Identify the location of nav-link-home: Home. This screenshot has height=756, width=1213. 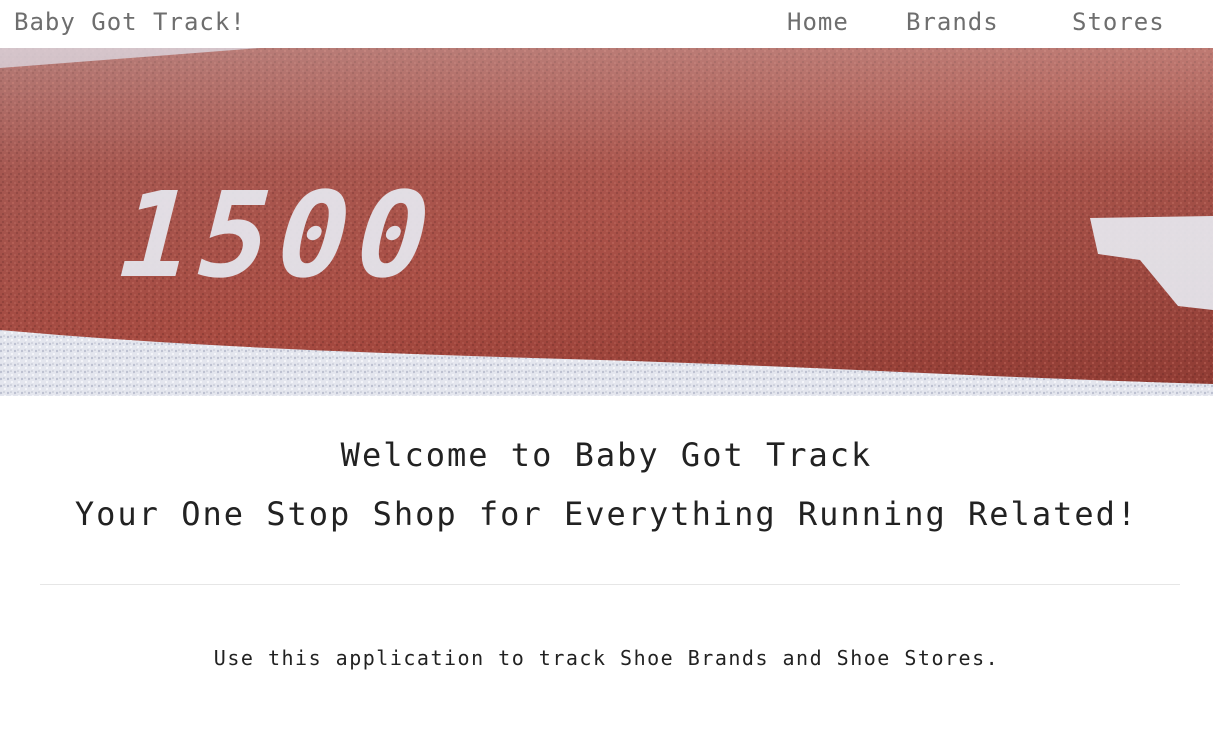
(818, 22).